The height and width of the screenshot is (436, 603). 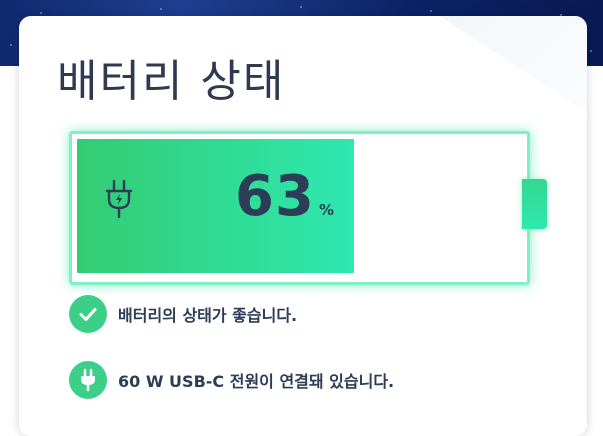 What do you see at coordinates (326, 210) in the screenshot?
I see `battery-percent-symbol: %` at bounding box center [326, 210].